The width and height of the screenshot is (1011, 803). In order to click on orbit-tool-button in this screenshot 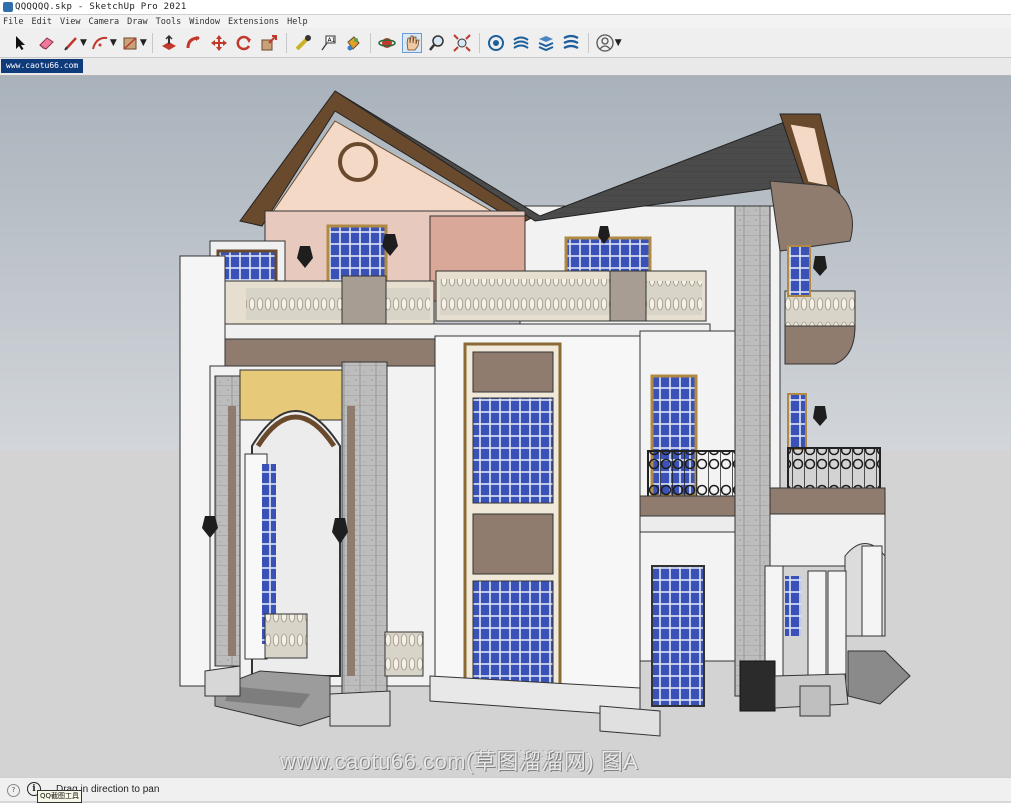, I will do `click(387, 43)`.